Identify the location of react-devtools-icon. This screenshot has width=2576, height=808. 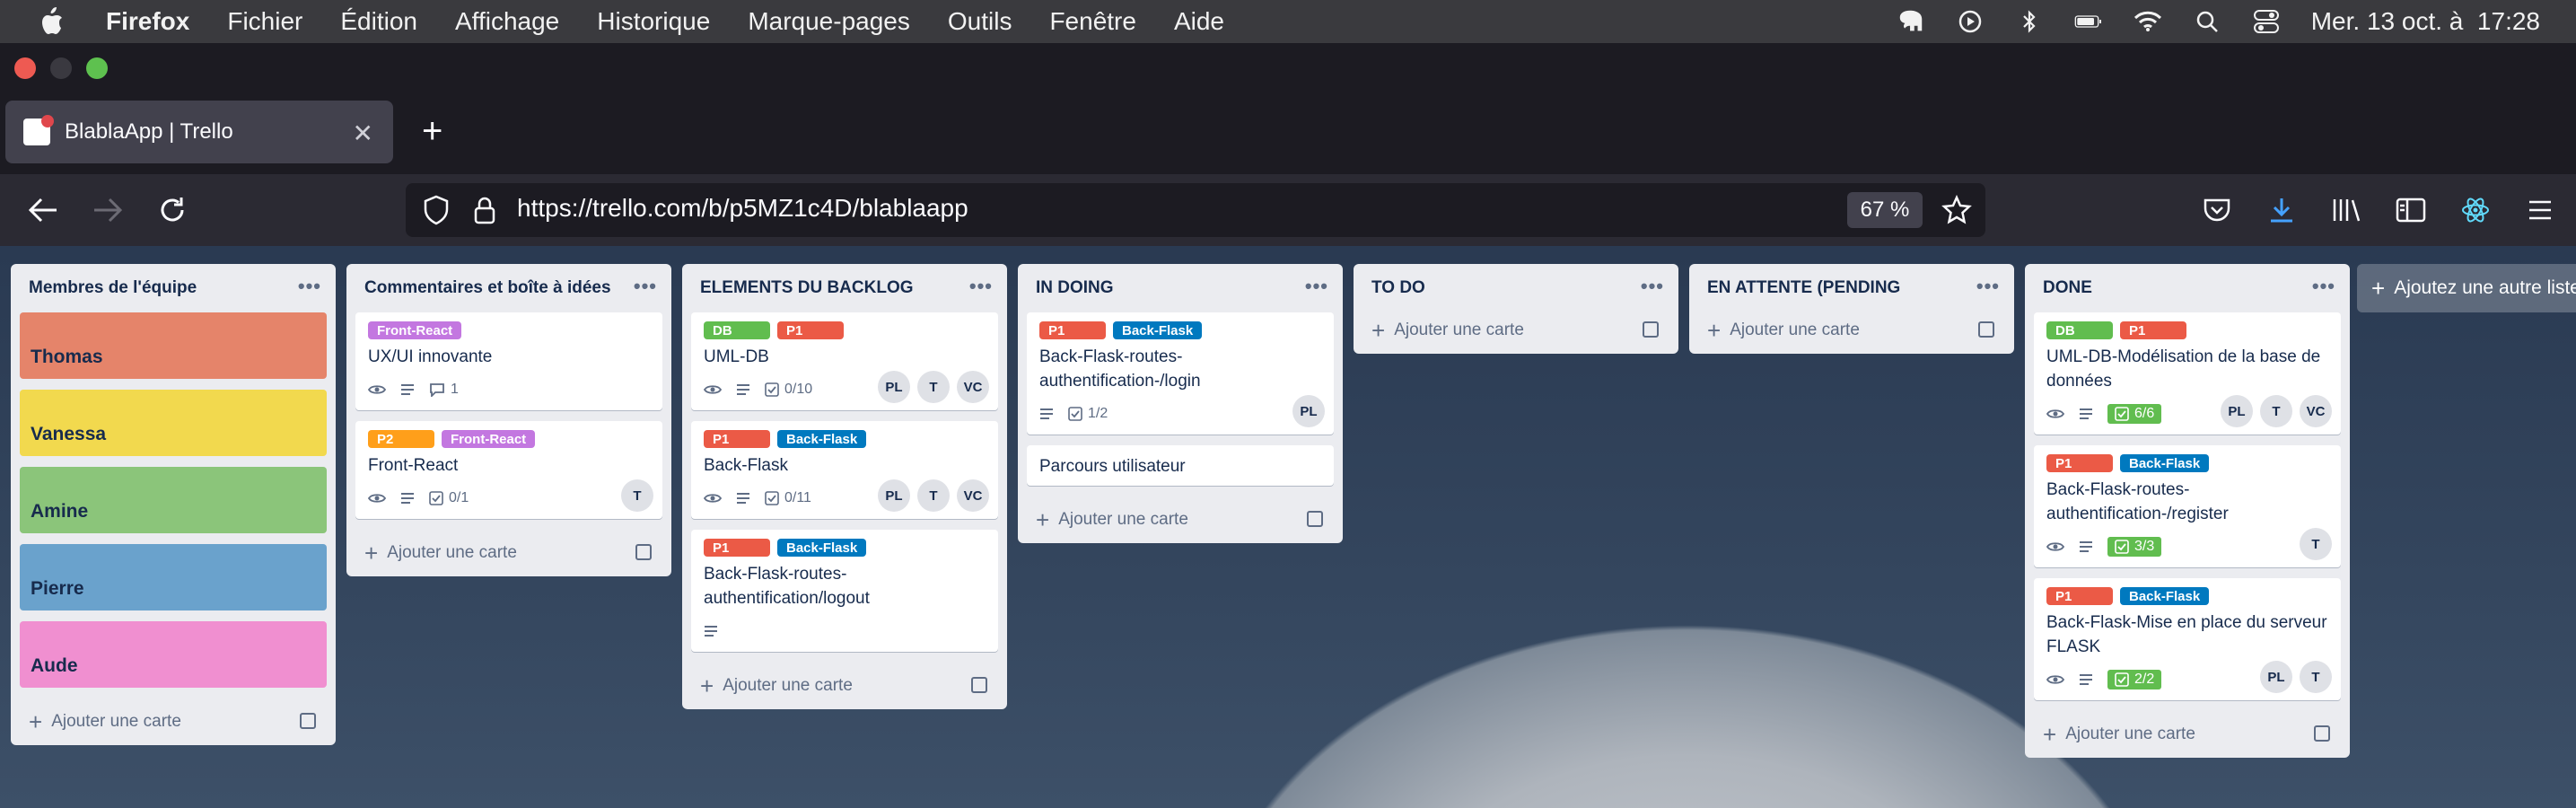
(2475, 210).